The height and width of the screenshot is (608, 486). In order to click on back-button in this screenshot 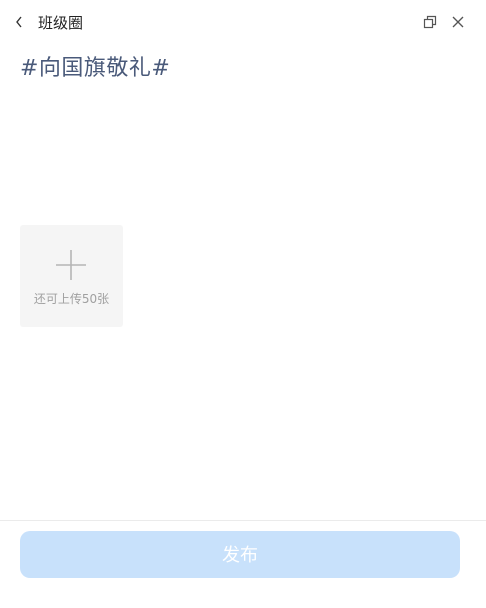, I will do `click(19, 23)`.